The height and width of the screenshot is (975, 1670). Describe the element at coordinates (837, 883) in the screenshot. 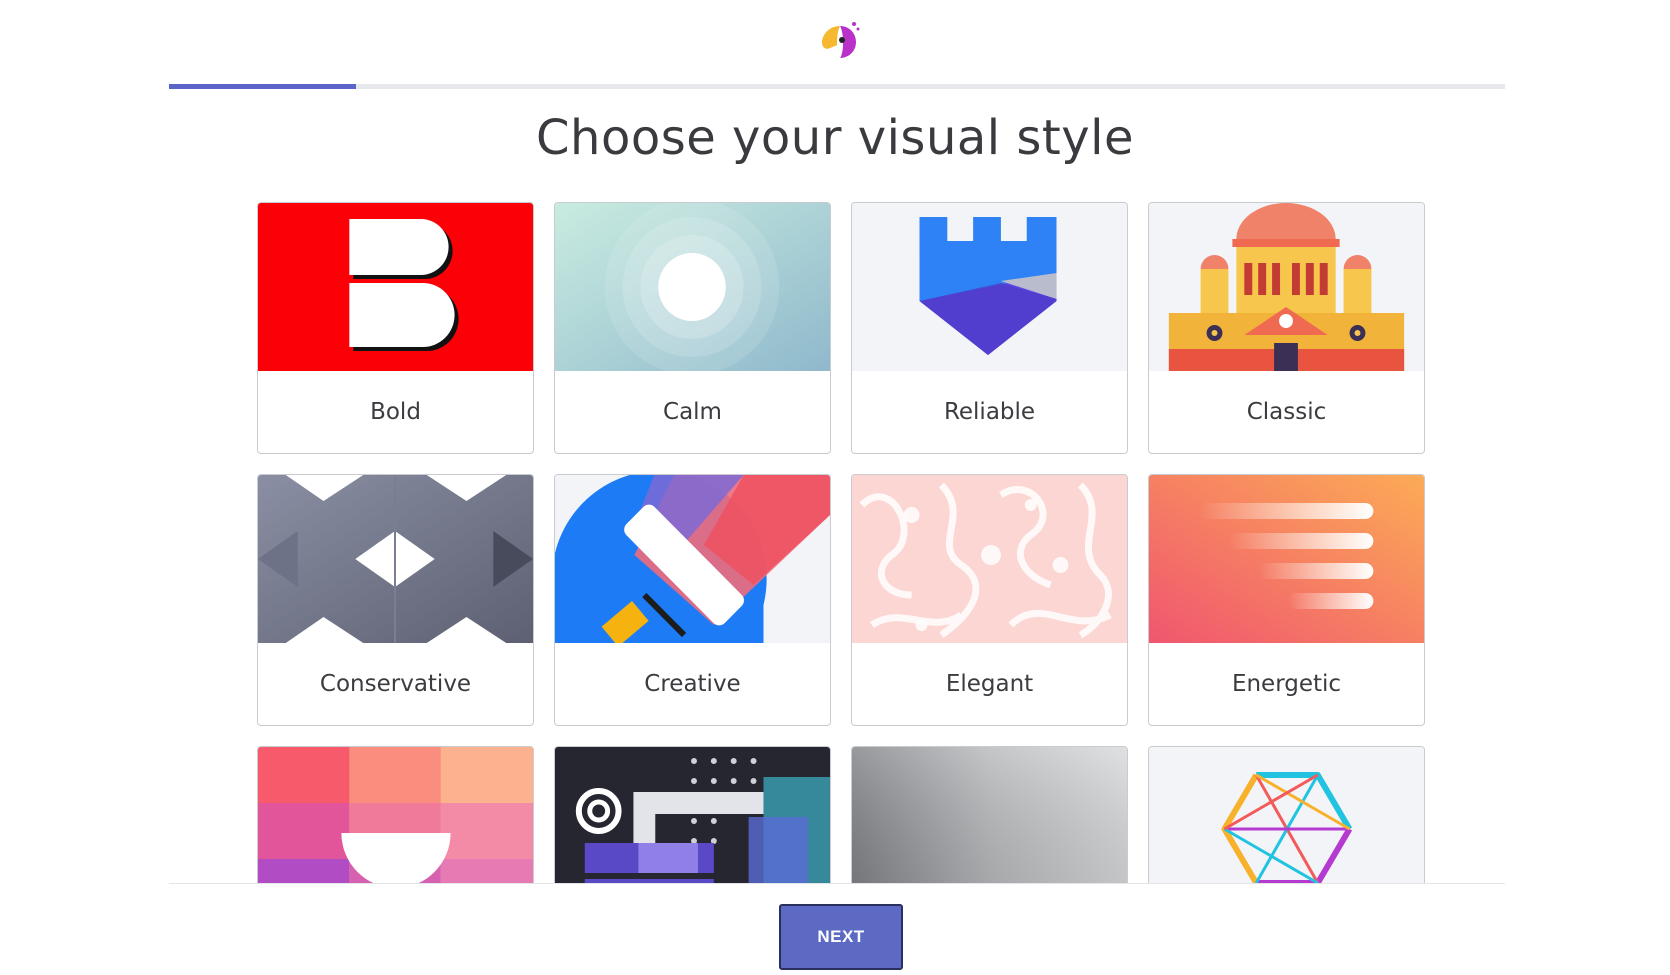

I see `footer-divider` at that location.